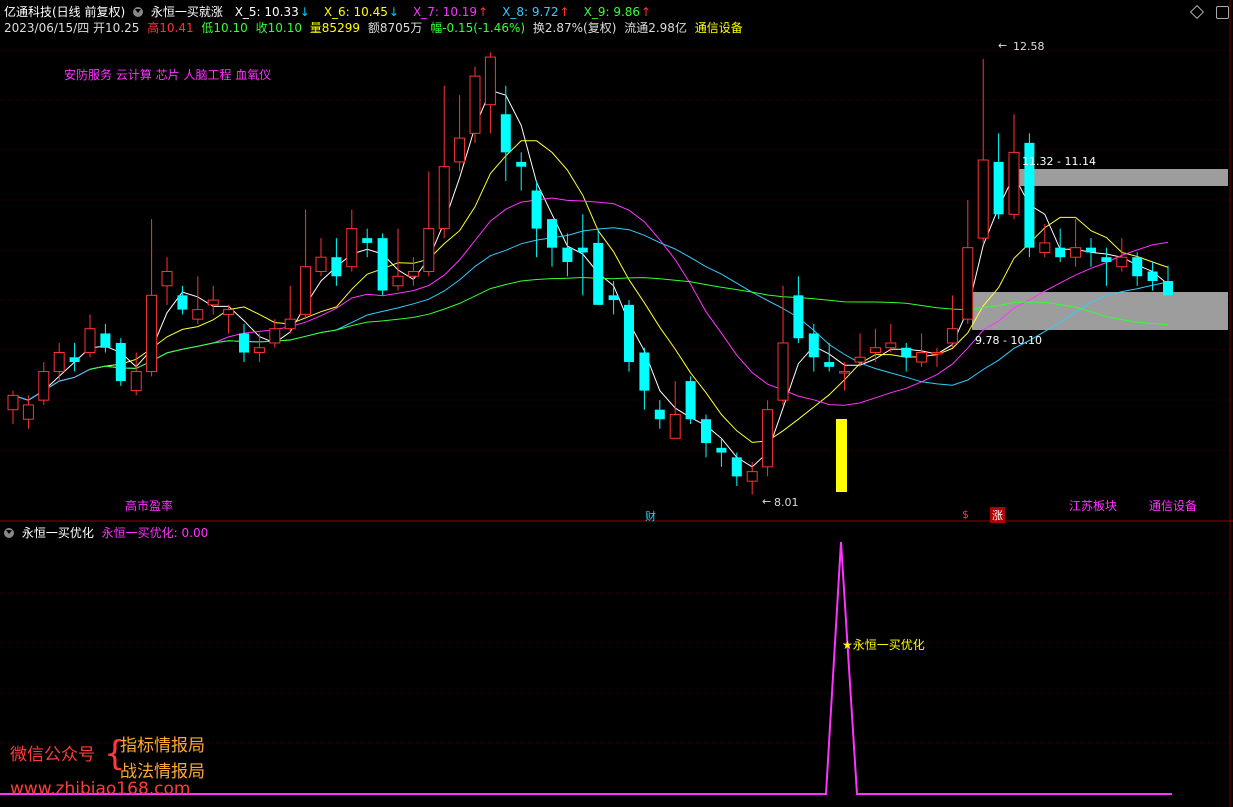  Describe the element at coordinates (58, 533) in the screenshot. I see `sub-panel-title: 永恒一买优化` at that location.